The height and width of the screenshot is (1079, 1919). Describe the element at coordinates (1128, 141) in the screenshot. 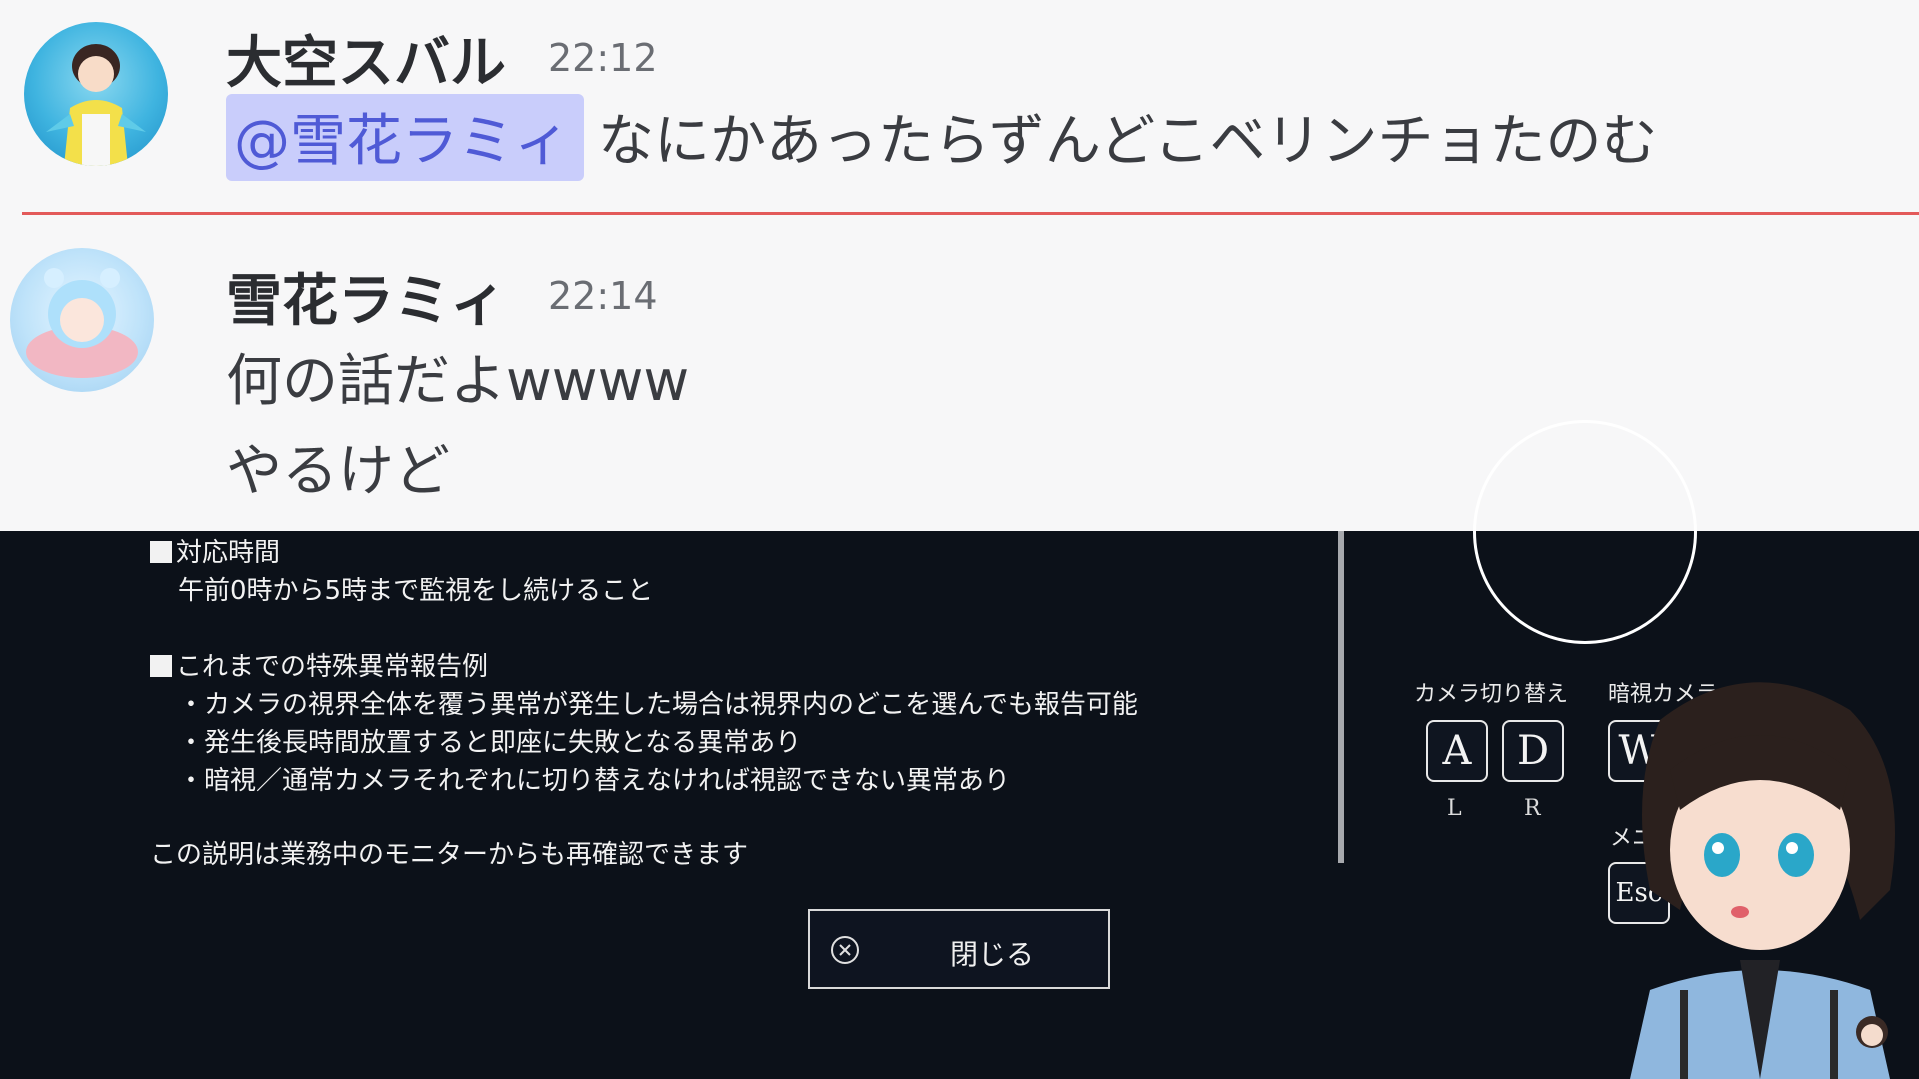

I see `message-content: なにかあったらずんどこベリンチョたのむ` at that location.